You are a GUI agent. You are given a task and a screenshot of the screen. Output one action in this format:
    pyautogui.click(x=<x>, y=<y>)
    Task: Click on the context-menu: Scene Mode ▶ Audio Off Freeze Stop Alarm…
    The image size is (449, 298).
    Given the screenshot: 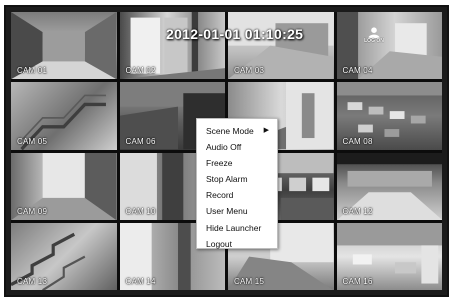 What is the action you would take?
    pyautogui.click(x=237, y=183)
    